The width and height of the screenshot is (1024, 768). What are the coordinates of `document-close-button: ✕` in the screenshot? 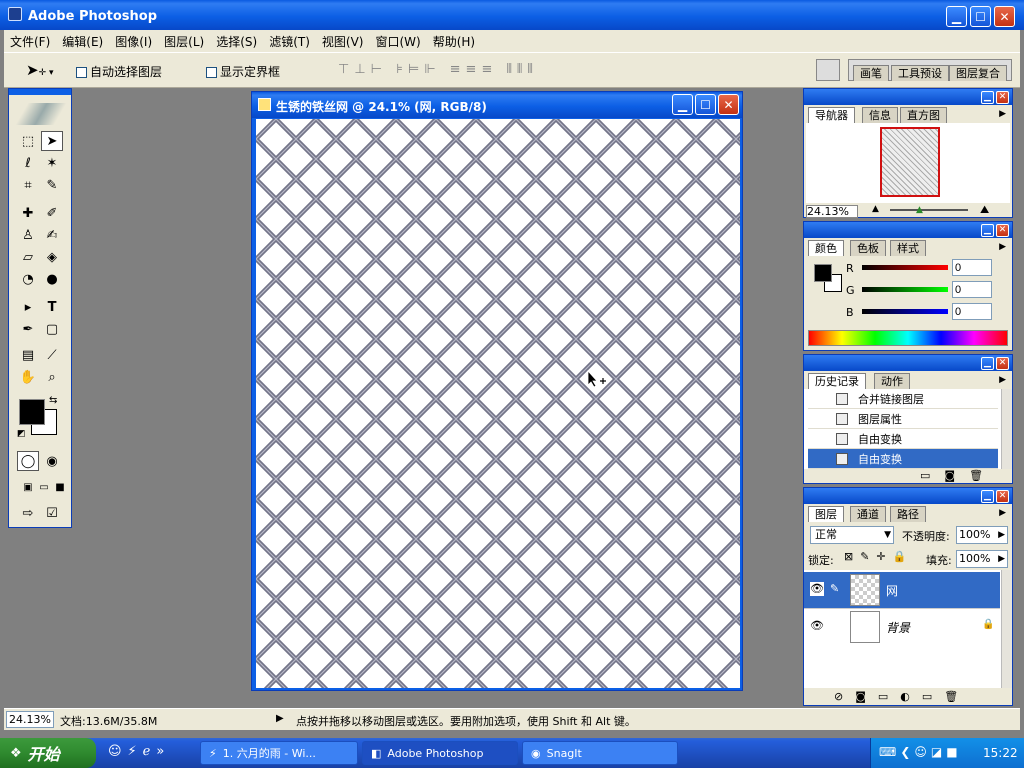 It's located at (728, 104).